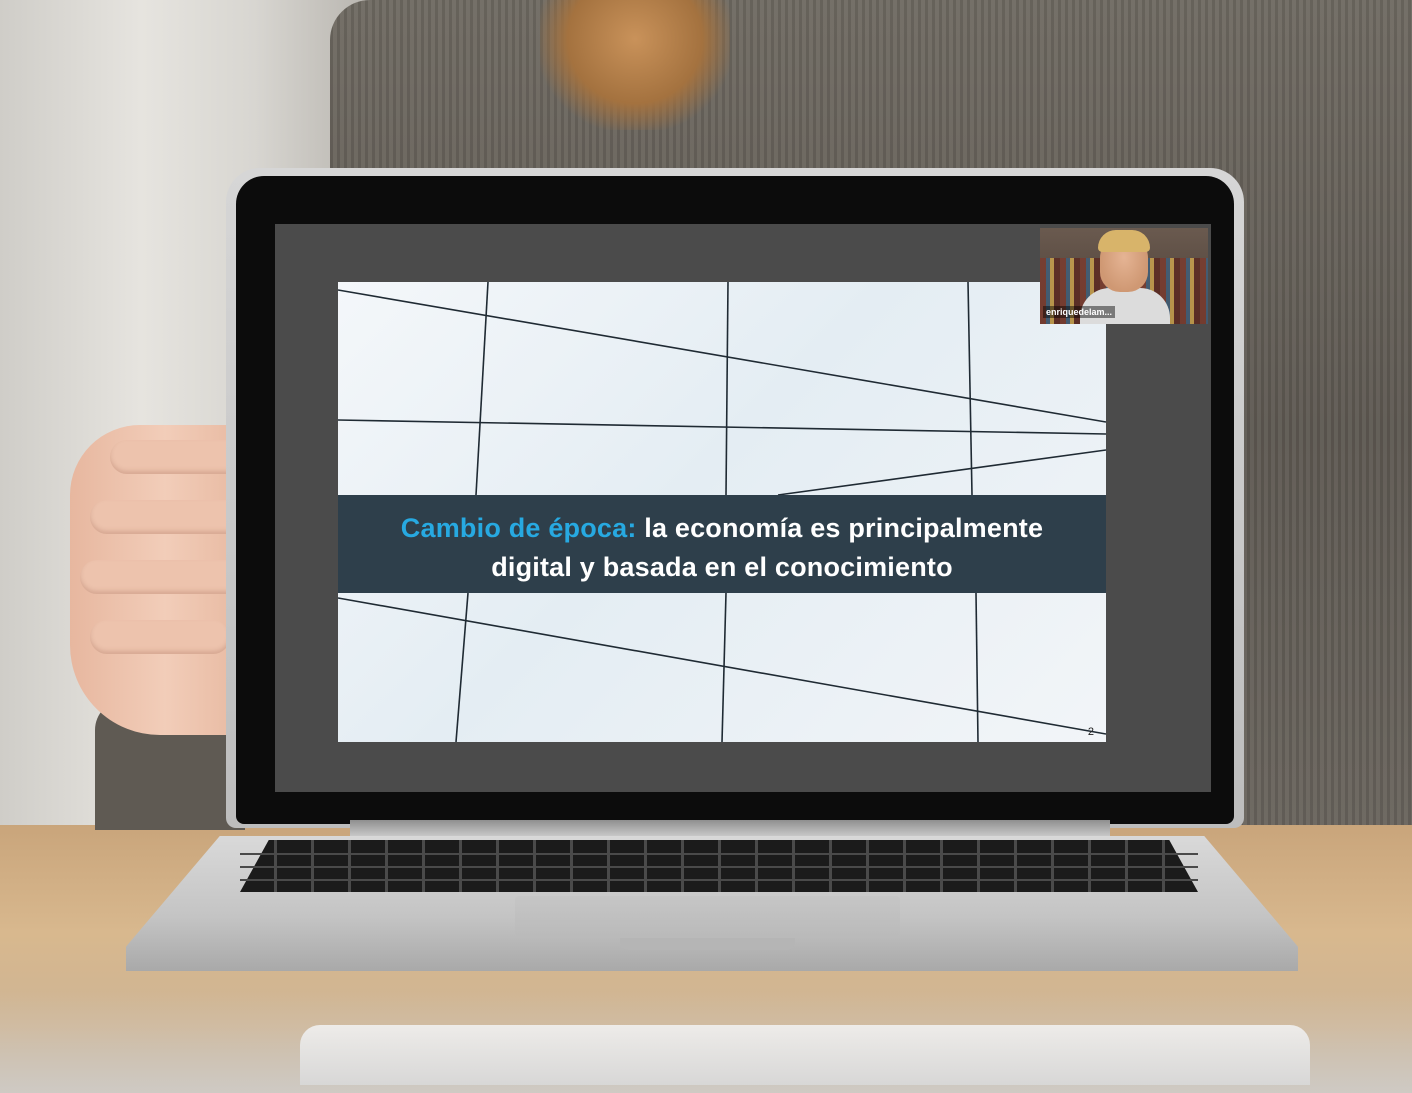 Image resolution: width=1412 pixels, height=1093 pixels. What do you see at coordinates (1090, 732) in the screenshot?
I see `slide-page-number: 2` at bounding box center [1090, 732].